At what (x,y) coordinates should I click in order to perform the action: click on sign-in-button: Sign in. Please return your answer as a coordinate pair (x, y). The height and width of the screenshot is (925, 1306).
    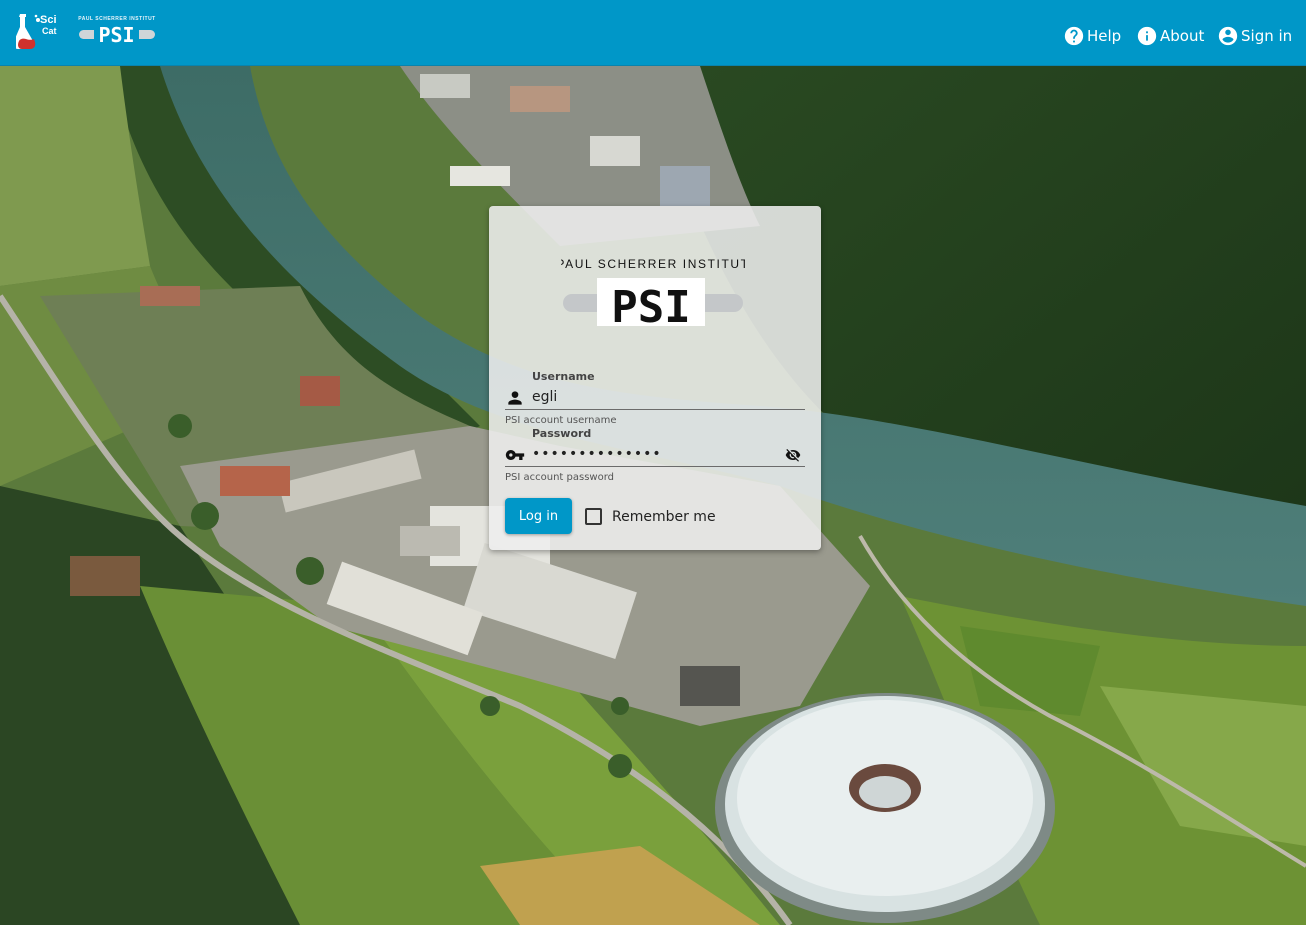
    Looking at the image, I should click on (1254, 36).